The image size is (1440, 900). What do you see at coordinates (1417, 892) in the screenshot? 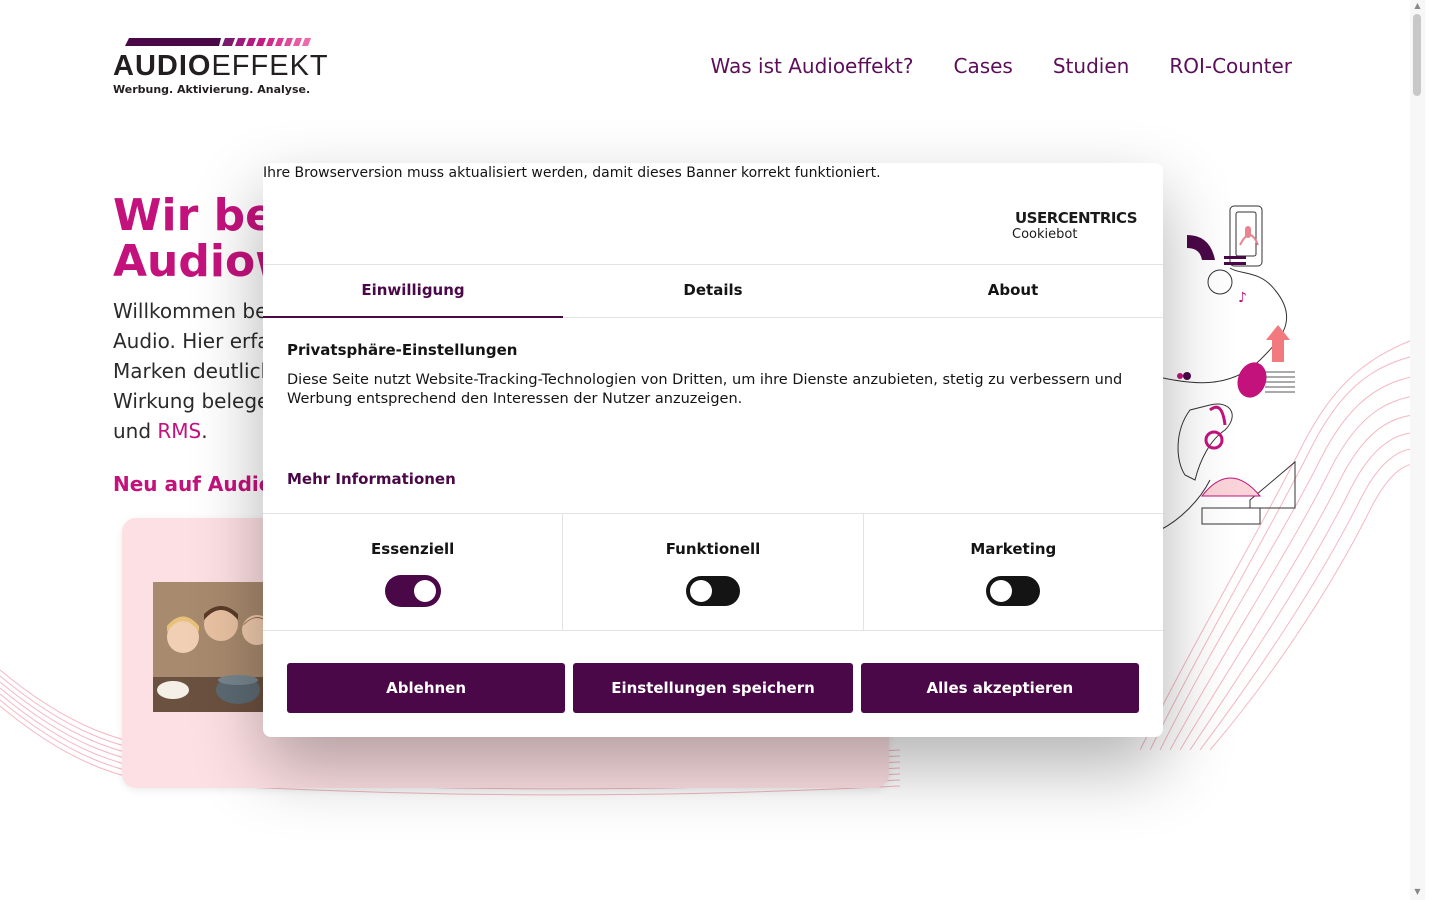
I see `scroll-down-icon: ▼` at bounding box center [1417, 892].